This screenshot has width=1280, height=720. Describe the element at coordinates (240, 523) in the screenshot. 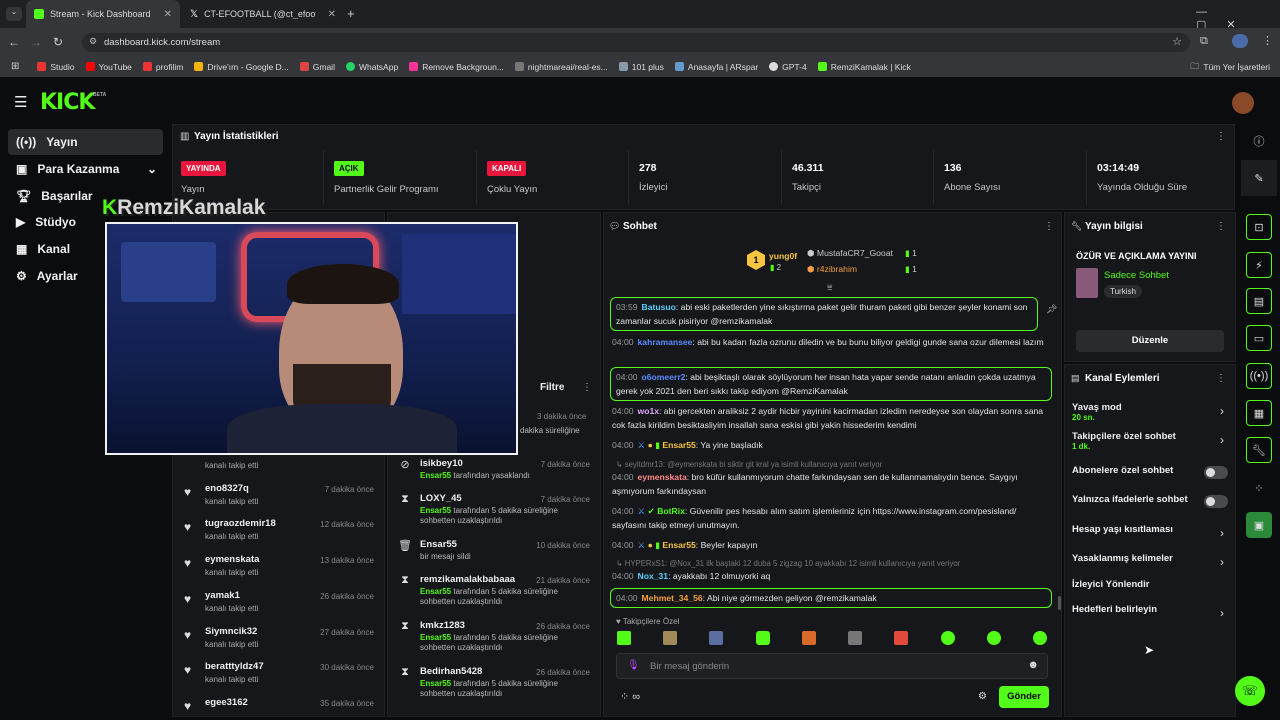

I see `follower-name: tugraozdemir18` at that location.